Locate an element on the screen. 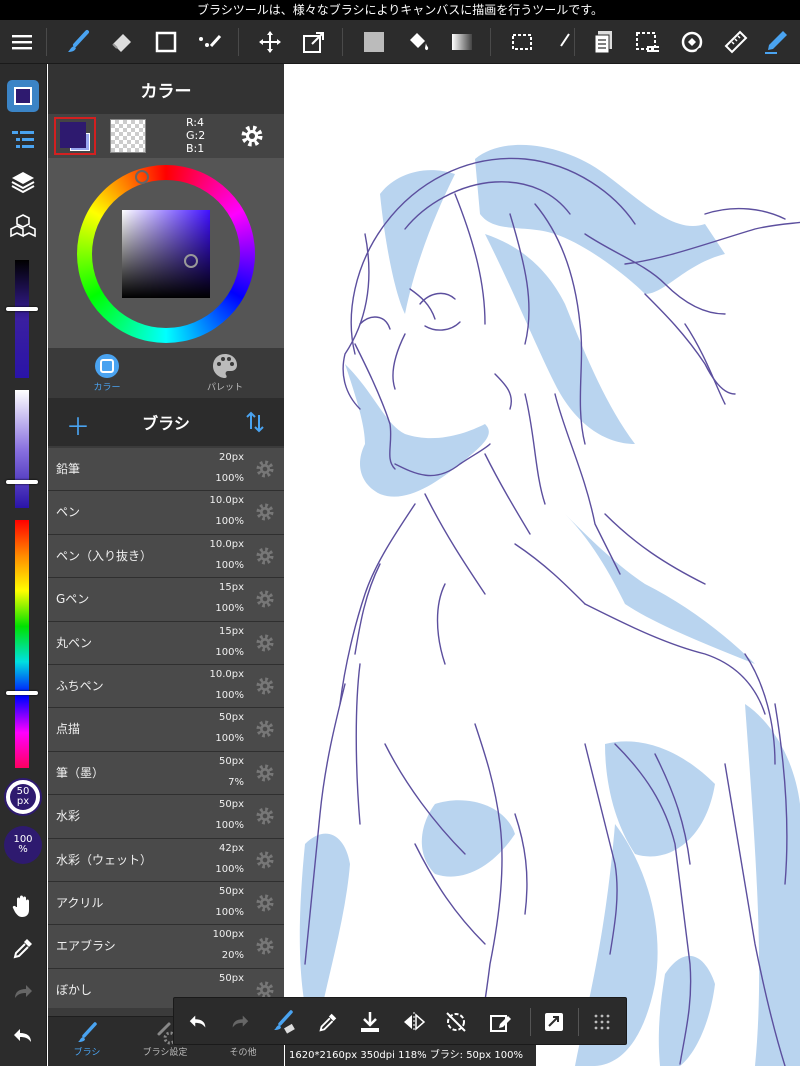 Image resolution: width=800 pixels, height=1066 pixels. brush-row: ペン（入り抜き） 10.0px 100% is located at coordinates (166, 556).